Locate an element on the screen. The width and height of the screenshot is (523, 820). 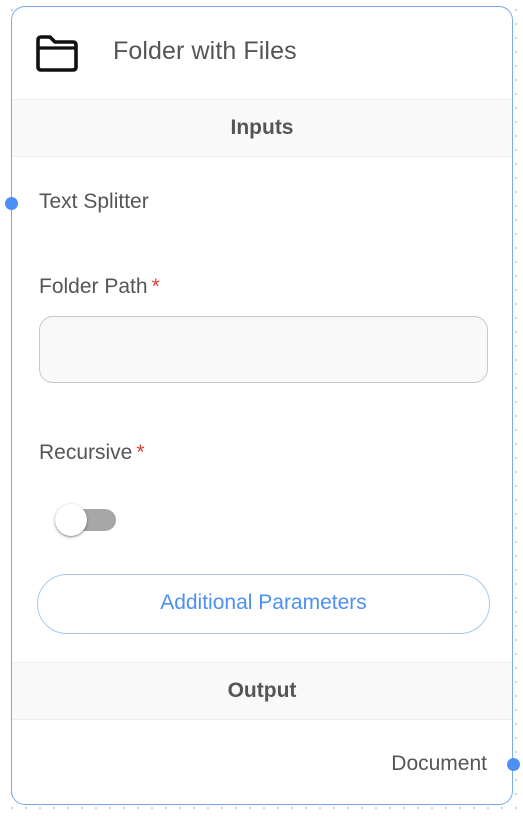
text-splitter-input-handle is located at coordinates (11, 203).